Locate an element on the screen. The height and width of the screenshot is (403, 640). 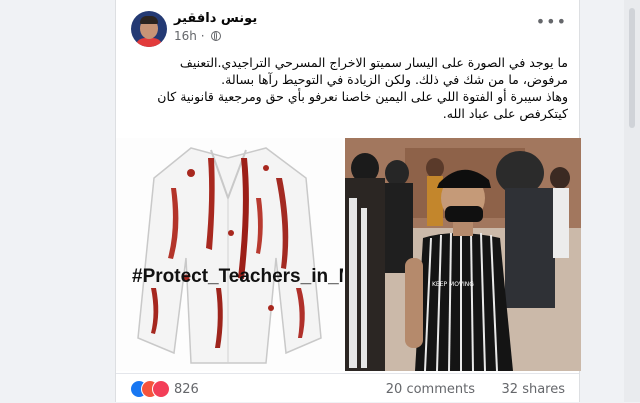
author-avatar is located at coordinates (149, 29).